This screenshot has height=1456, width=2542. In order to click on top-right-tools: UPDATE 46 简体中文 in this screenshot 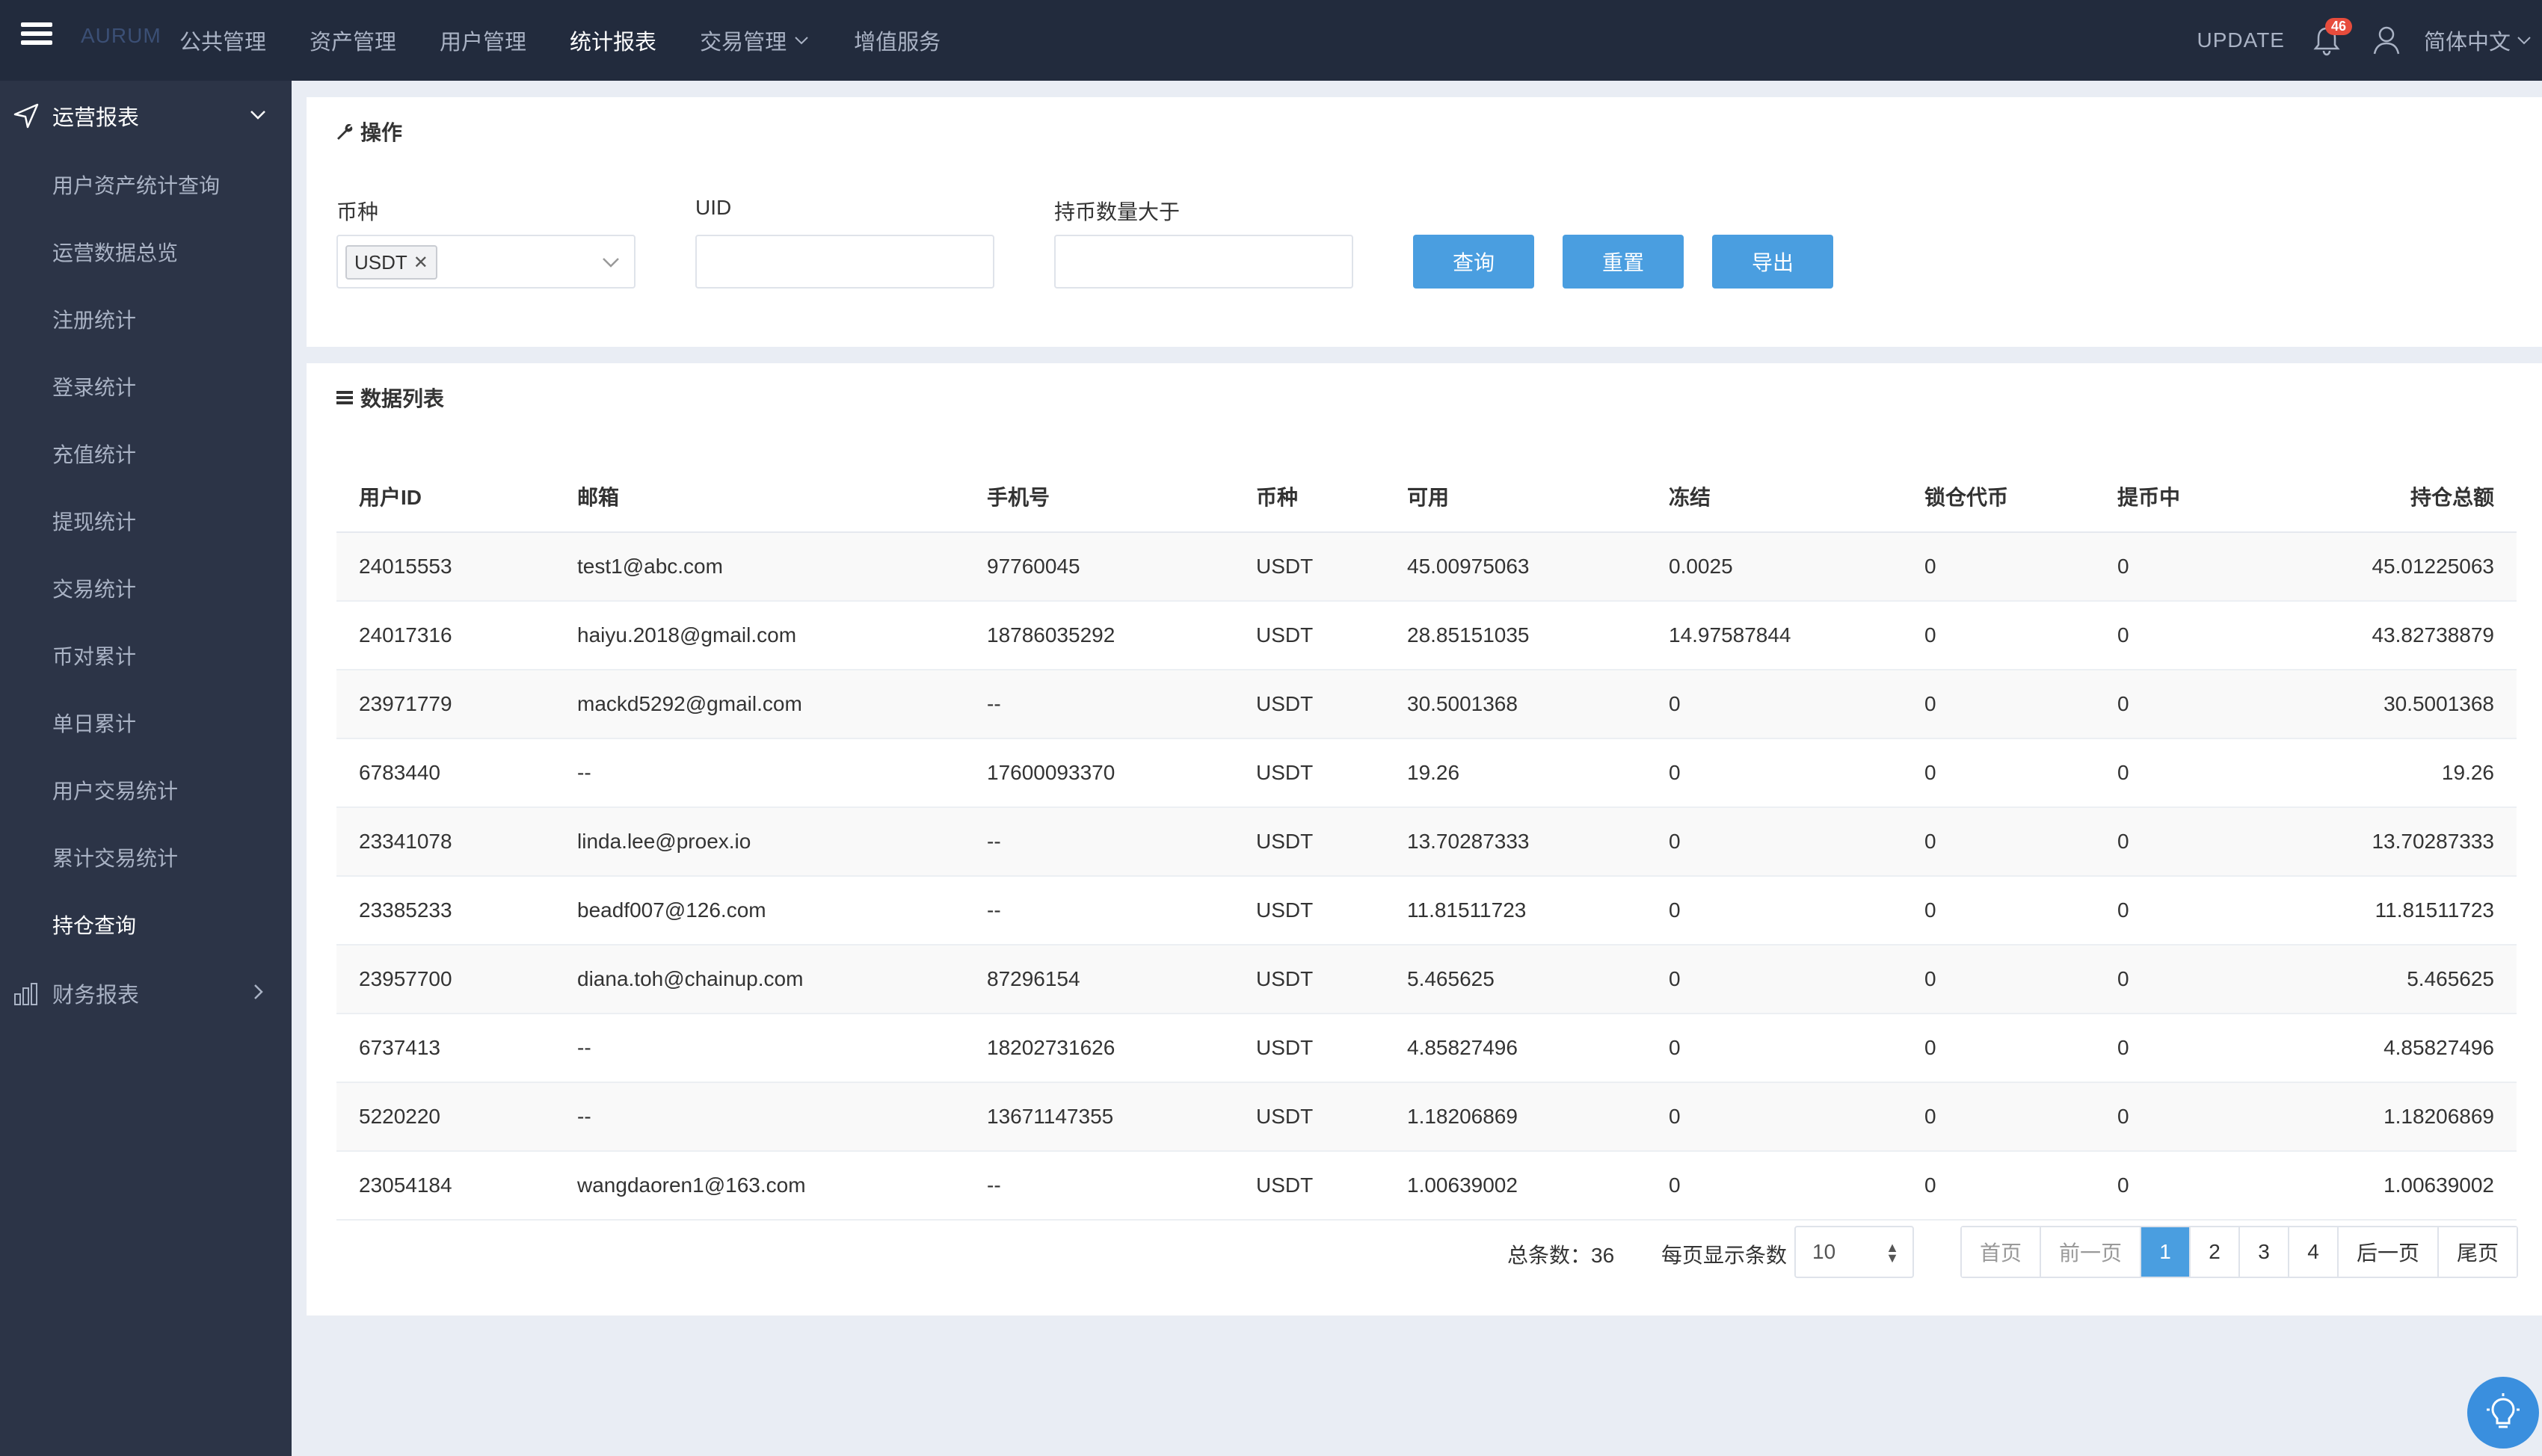, I will do `click(2370, 40)`.